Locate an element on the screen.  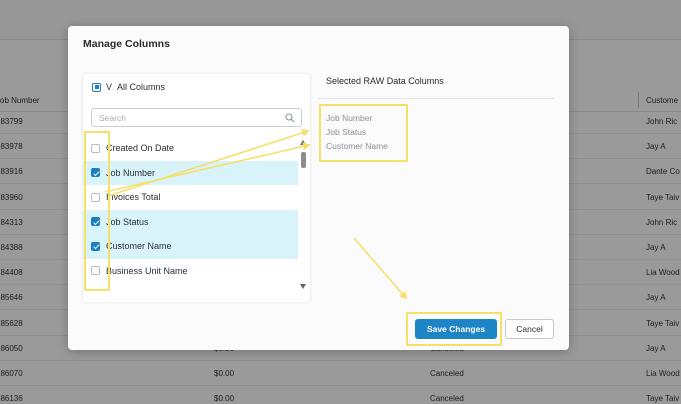
column-option: Invoices Total is located at coordinates (190, 197).